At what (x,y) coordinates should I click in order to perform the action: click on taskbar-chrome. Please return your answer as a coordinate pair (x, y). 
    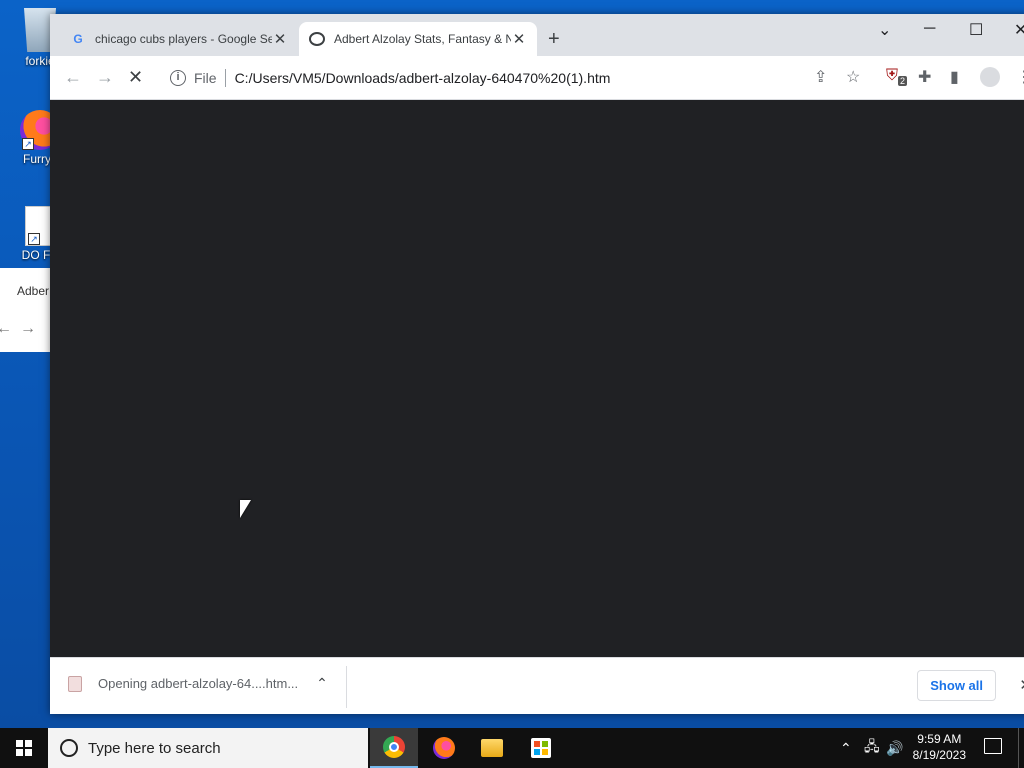
    Looking at the image, I should click on (394, 748).